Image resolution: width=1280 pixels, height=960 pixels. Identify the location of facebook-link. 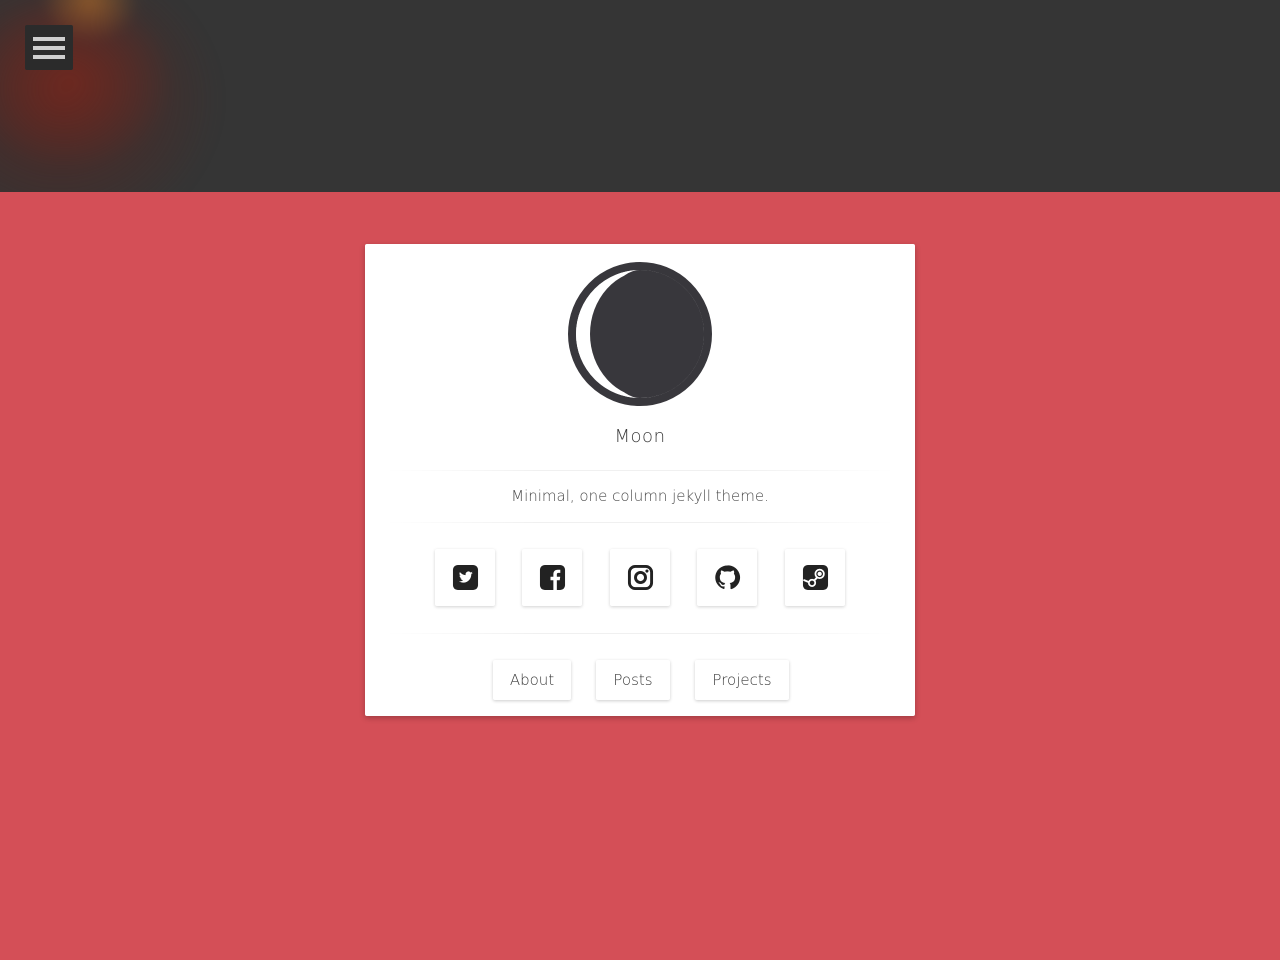
(552, 577).